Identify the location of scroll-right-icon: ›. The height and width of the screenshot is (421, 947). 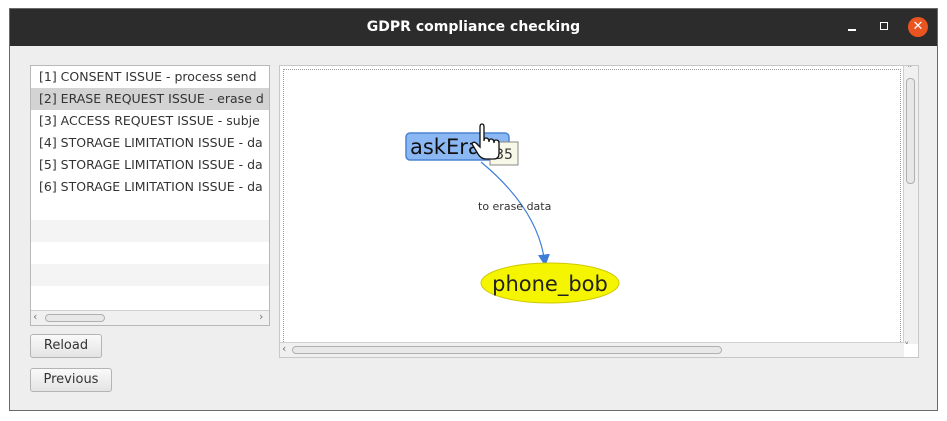
(261, 316).